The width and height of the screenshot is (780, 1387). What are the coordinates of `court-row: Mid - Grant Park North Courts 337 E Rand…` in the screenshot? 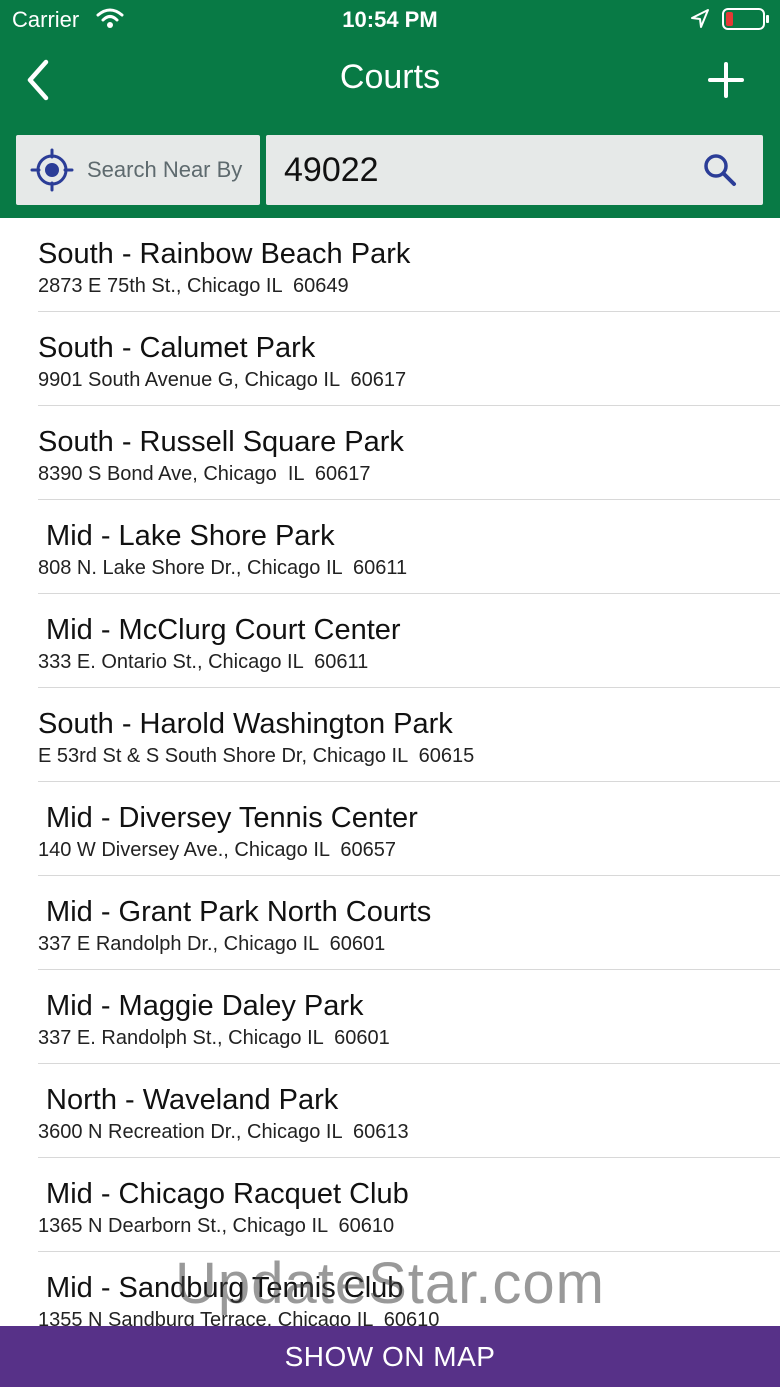 It's located at (390, 923).